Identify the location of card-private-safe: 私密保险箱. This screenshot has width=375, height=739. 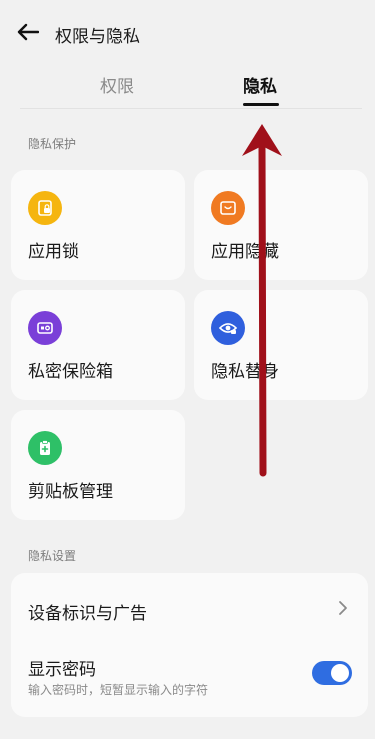
(98, 345).